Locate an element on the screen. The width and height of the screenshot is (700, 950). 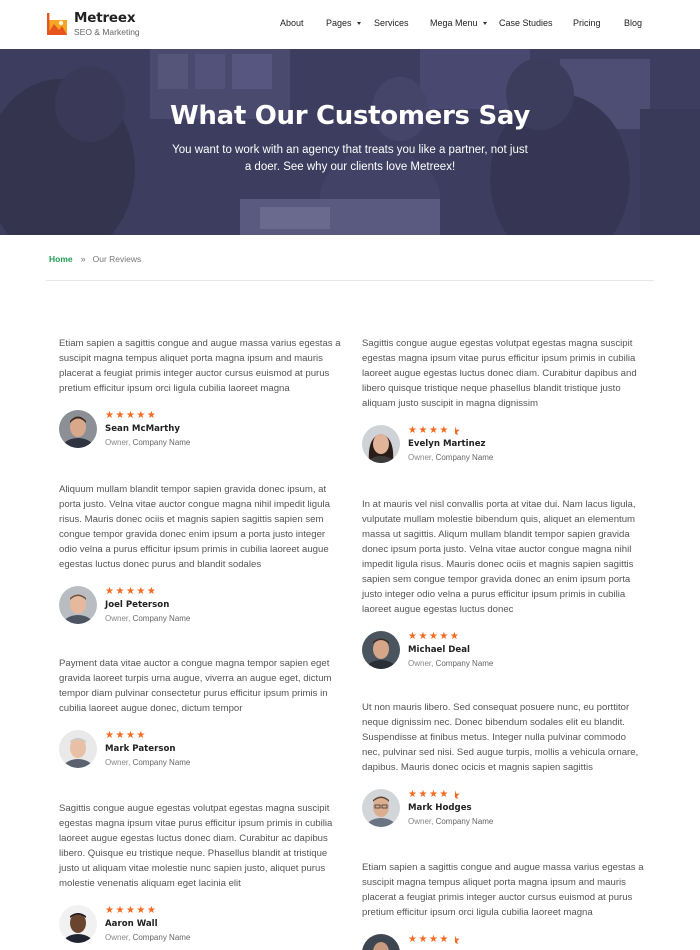
reviewer-name: Aaron Wall is located at coordinates (131, 924).